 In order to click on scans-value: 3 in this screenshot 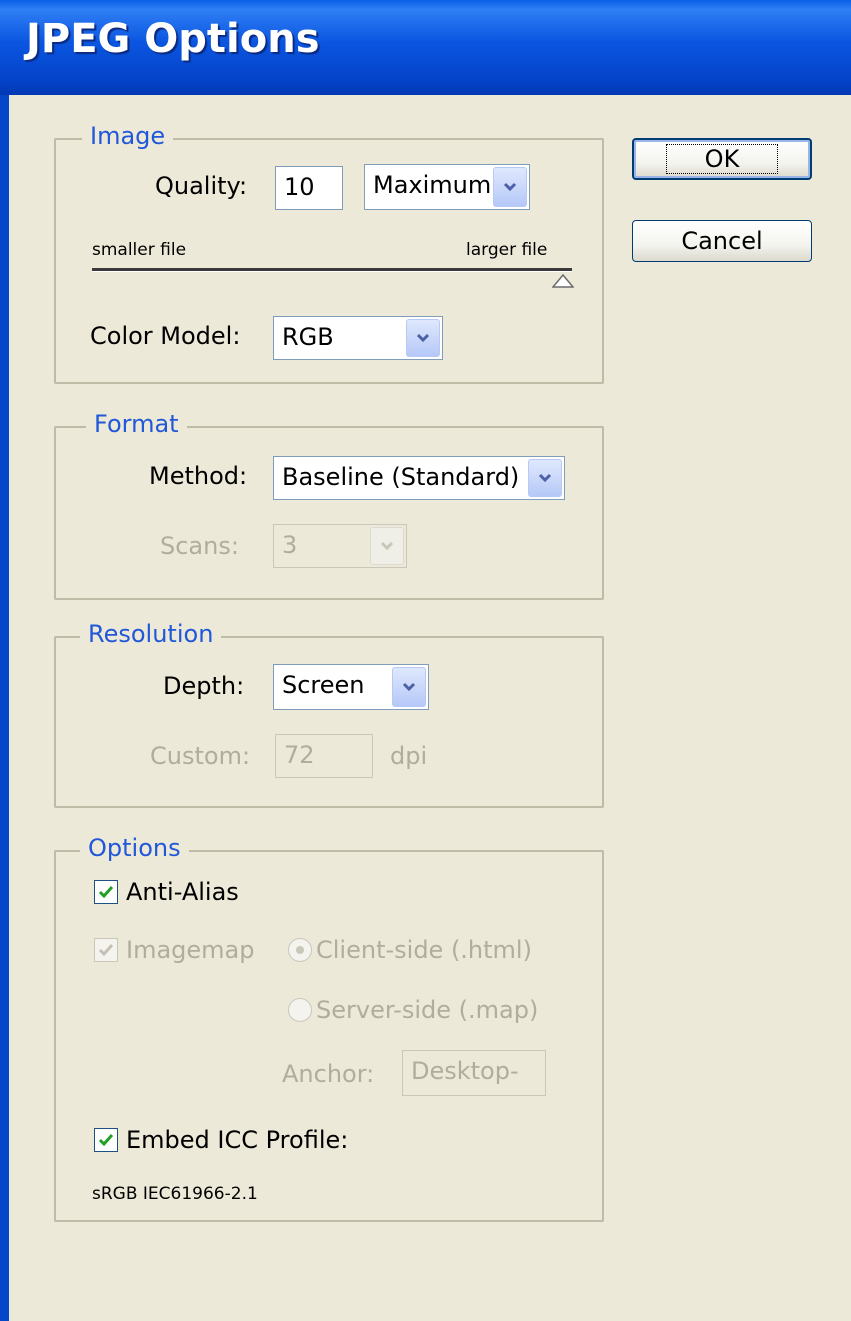, I will do `click(290, 545)`.